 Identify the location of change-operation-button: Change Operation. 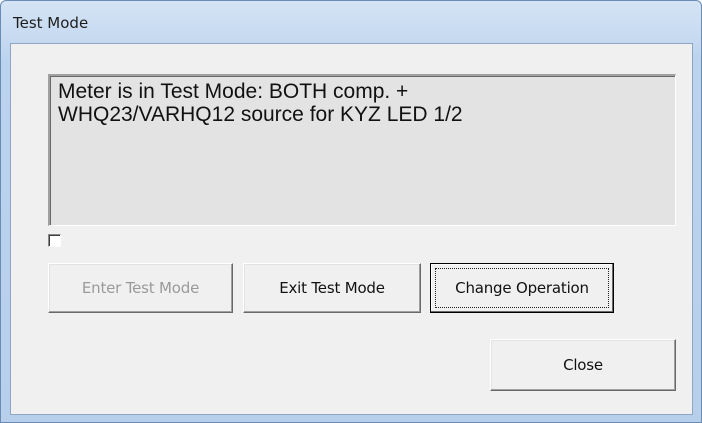
(522, 288).